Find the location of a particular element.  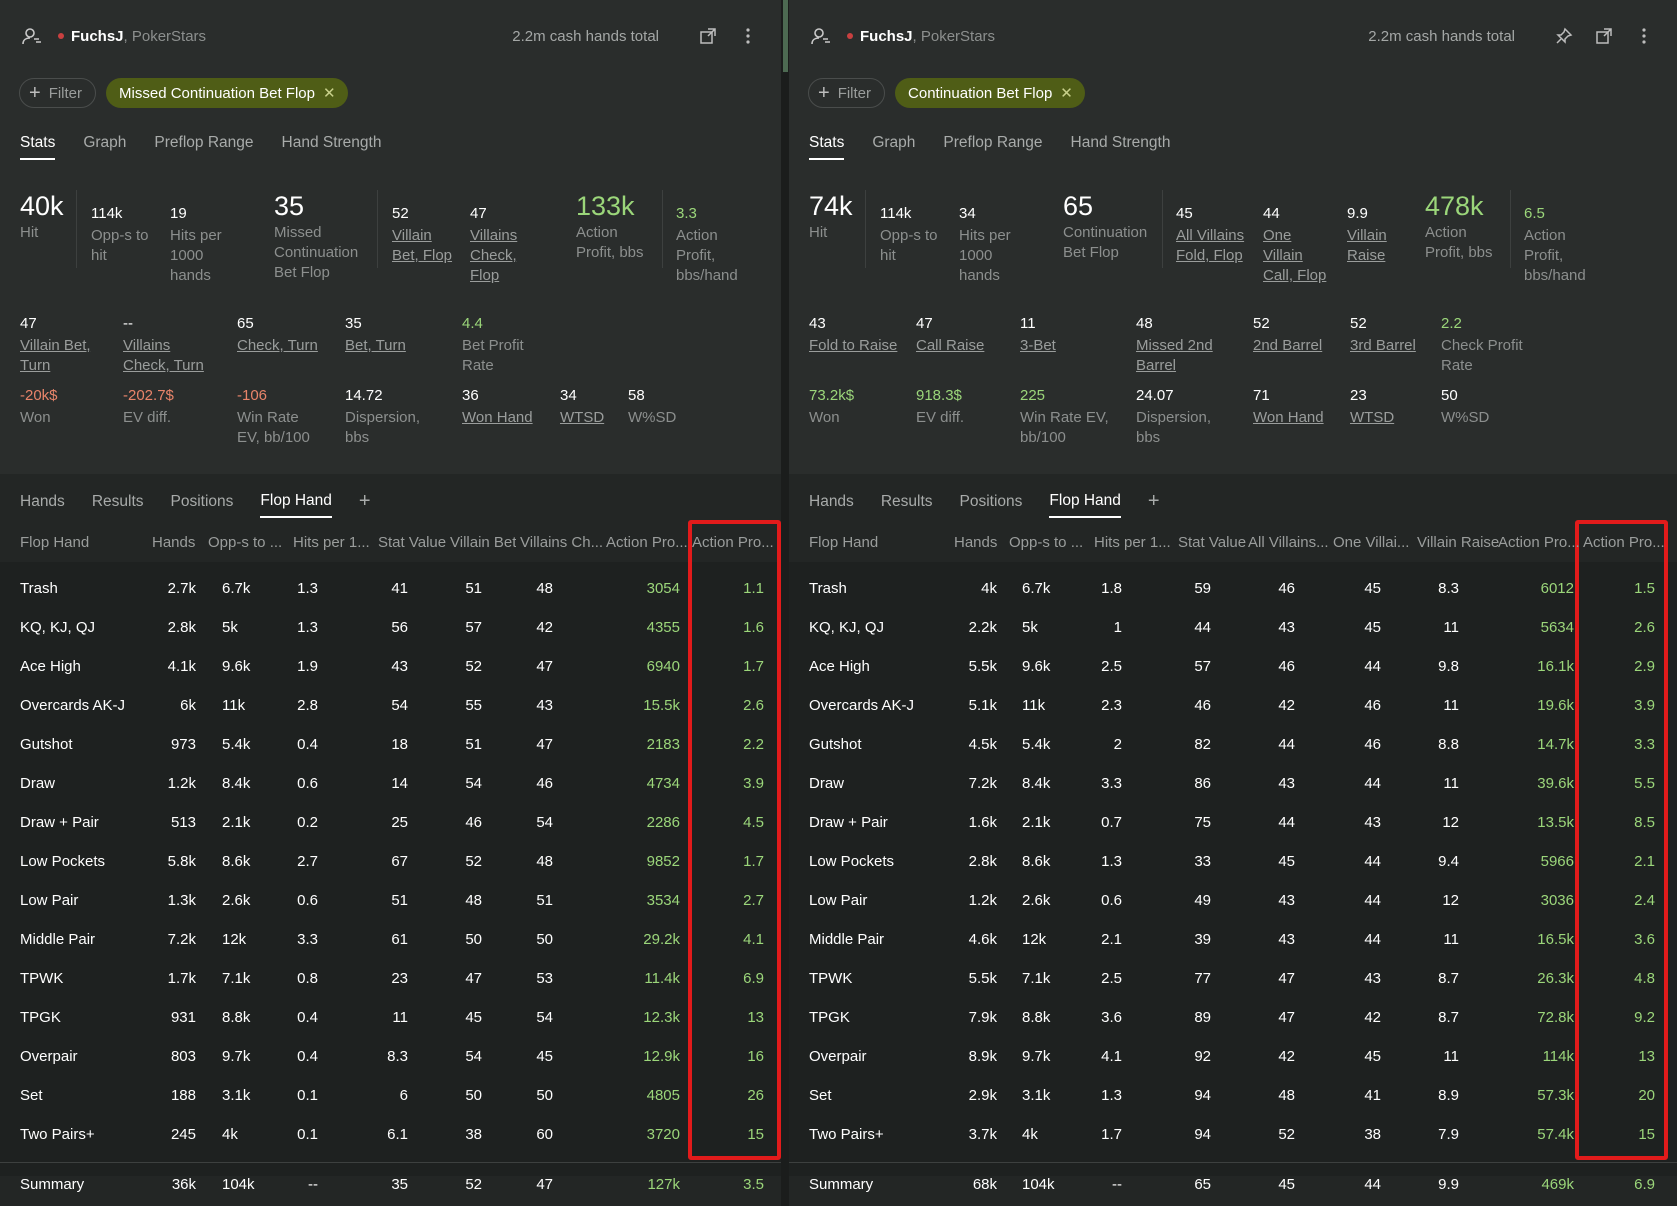

table-row: Low Pair 1.2k 2.6k 0.6 49 43 44 12 3036 2.4 is located at coordinates (1233, 901).